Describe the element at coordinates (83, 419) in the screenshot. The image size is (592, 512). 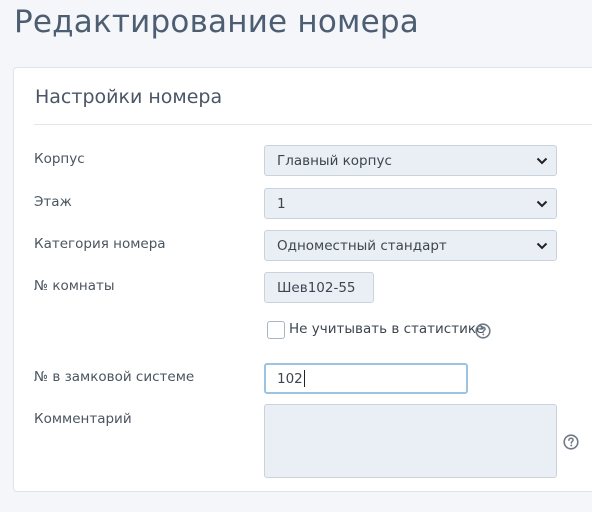
I see `comment-label: Комментарий` at that location.